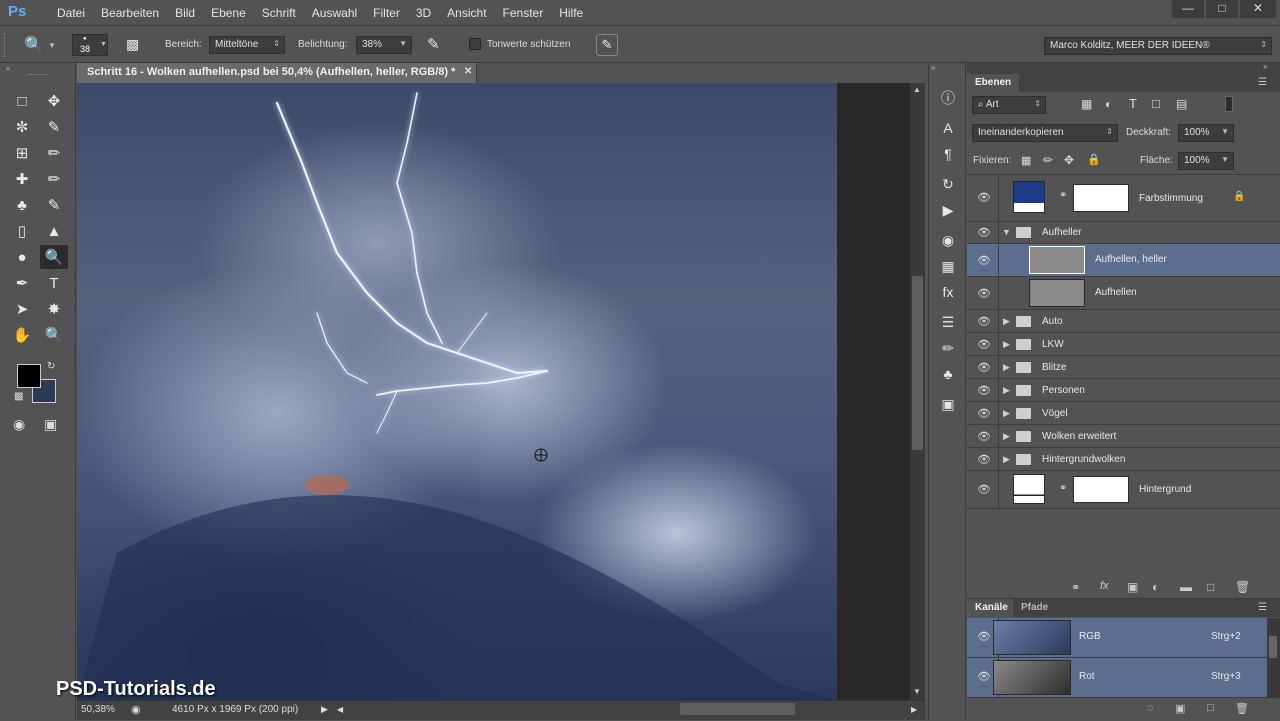 The image size is (1280, 721). Describe the element at coordinates (324, 709) in the screenshot. I see `status-menu-arrow-icon: ▶` at that location.